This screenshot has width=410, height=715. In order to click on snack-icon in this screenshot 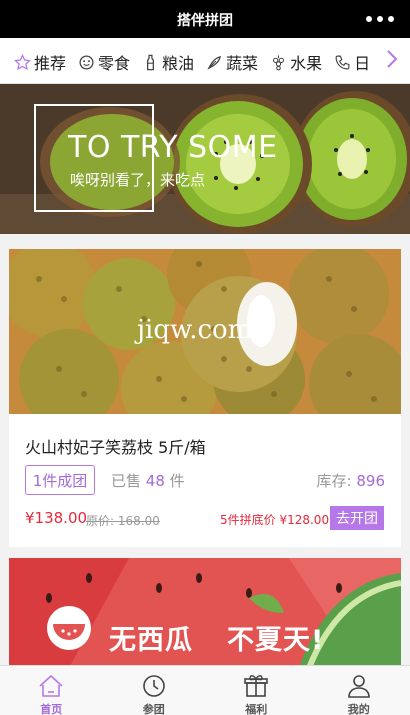, I will do `click(86, 62)`.